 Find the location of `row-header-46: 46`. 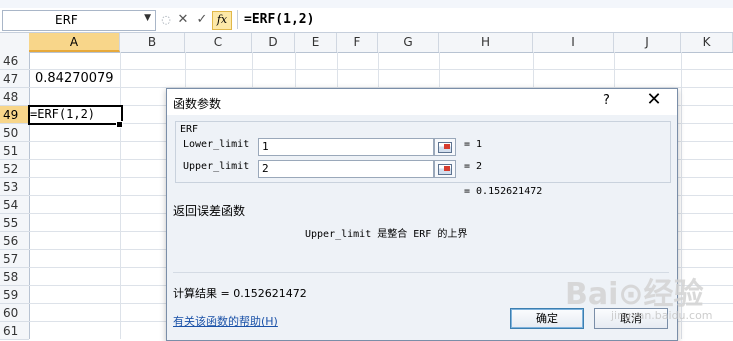

row-header-46: 46 is located at coordinates (14, 61).